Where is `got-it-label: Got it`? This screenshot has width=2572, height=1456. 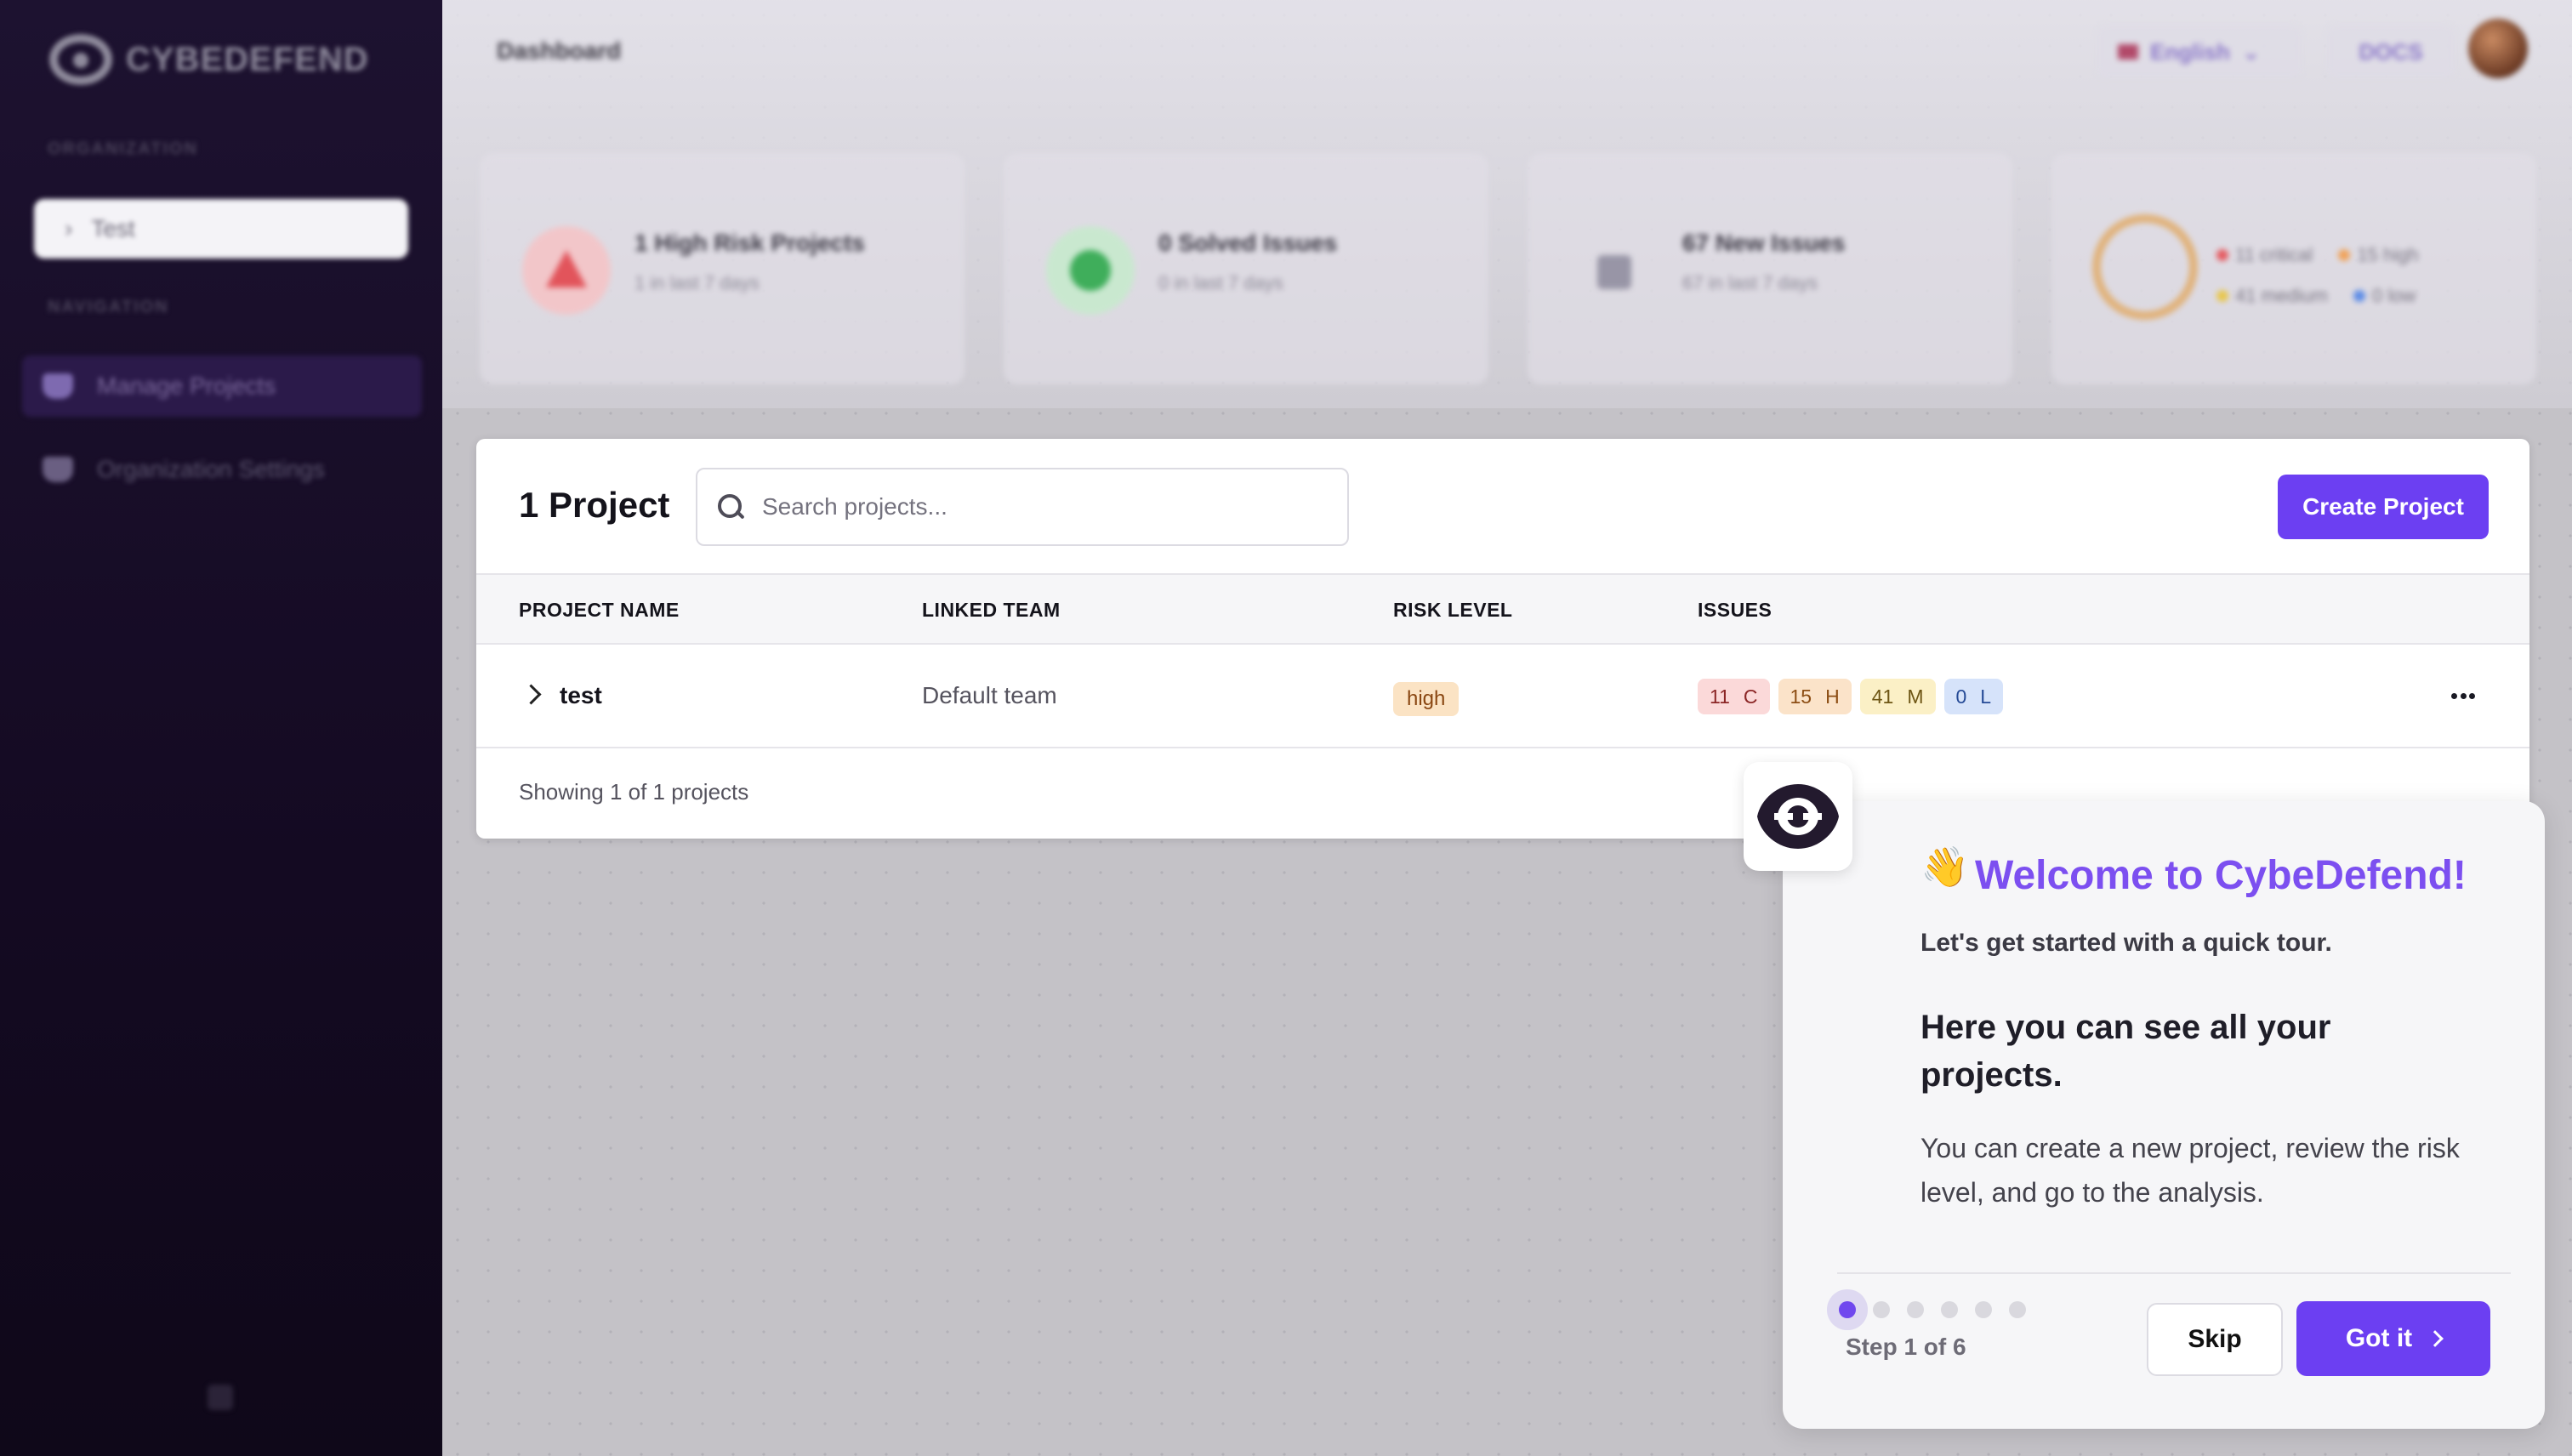
got-it-label: Got it is located at coordinates (2379, 1338).